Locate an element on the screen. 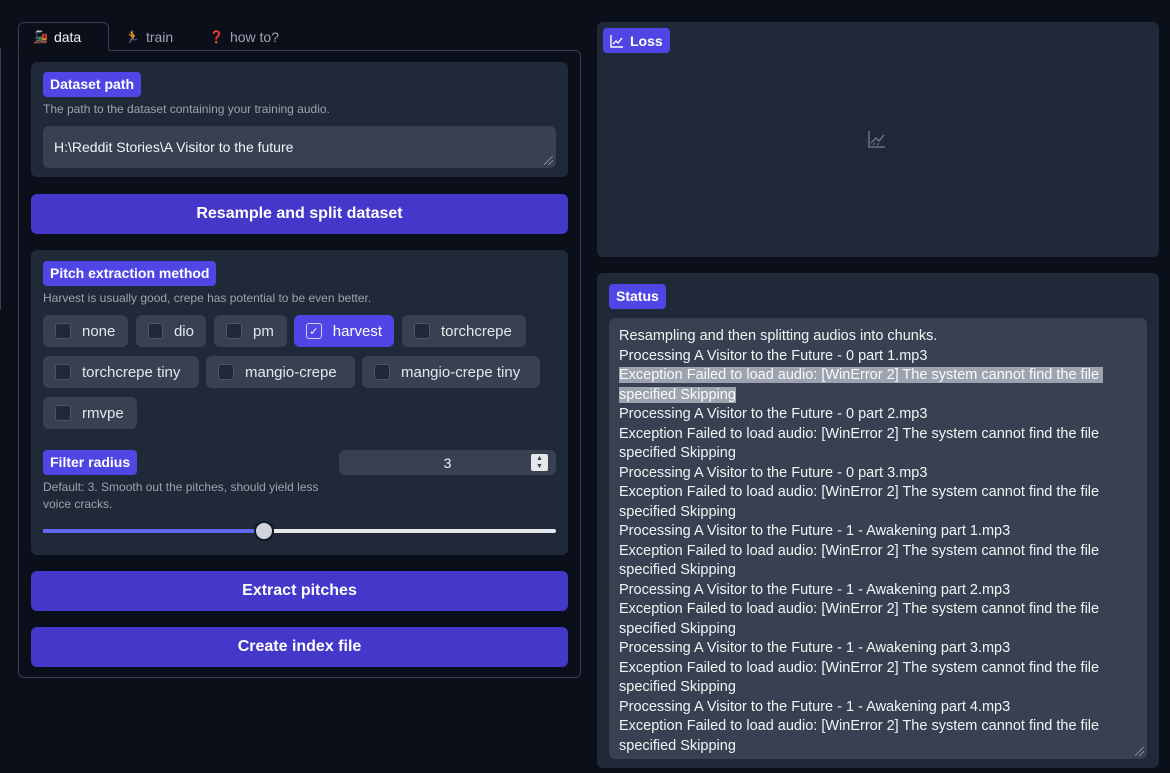 The height and width of the screenshot is (773, 1170). slider-thumb is located at coordinates (263, 531).